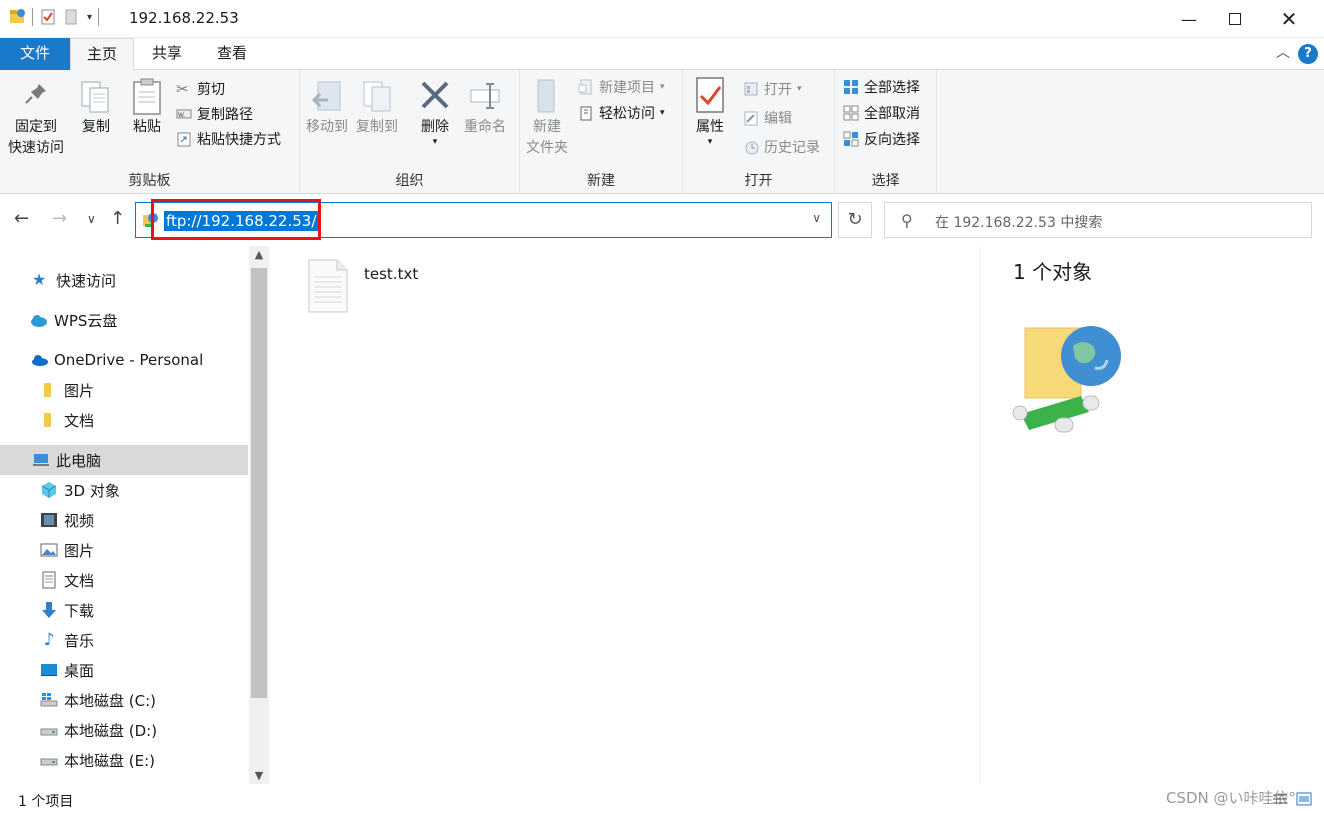  What do you see at coordinates (124, 320) in the screenshot?
I see `sidebar-item-wps-cloud: WPS云盘` at bounding box center [124, 320].